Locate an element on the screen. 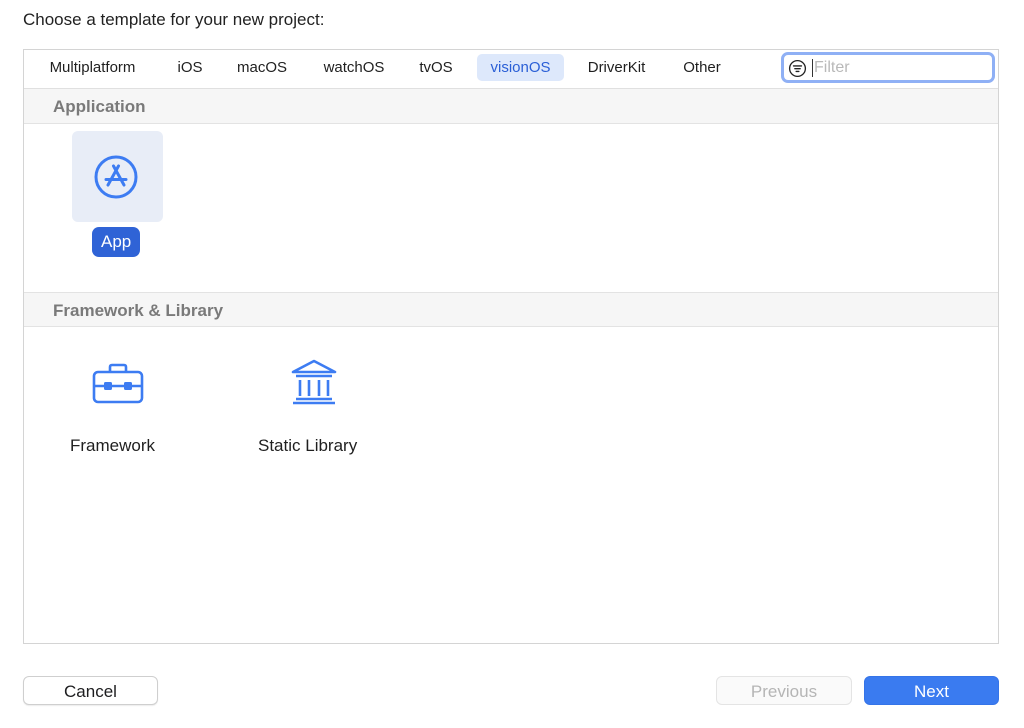 This screenshot has width=1024, height=728. template-app: App is located at coordinates (118, 196).